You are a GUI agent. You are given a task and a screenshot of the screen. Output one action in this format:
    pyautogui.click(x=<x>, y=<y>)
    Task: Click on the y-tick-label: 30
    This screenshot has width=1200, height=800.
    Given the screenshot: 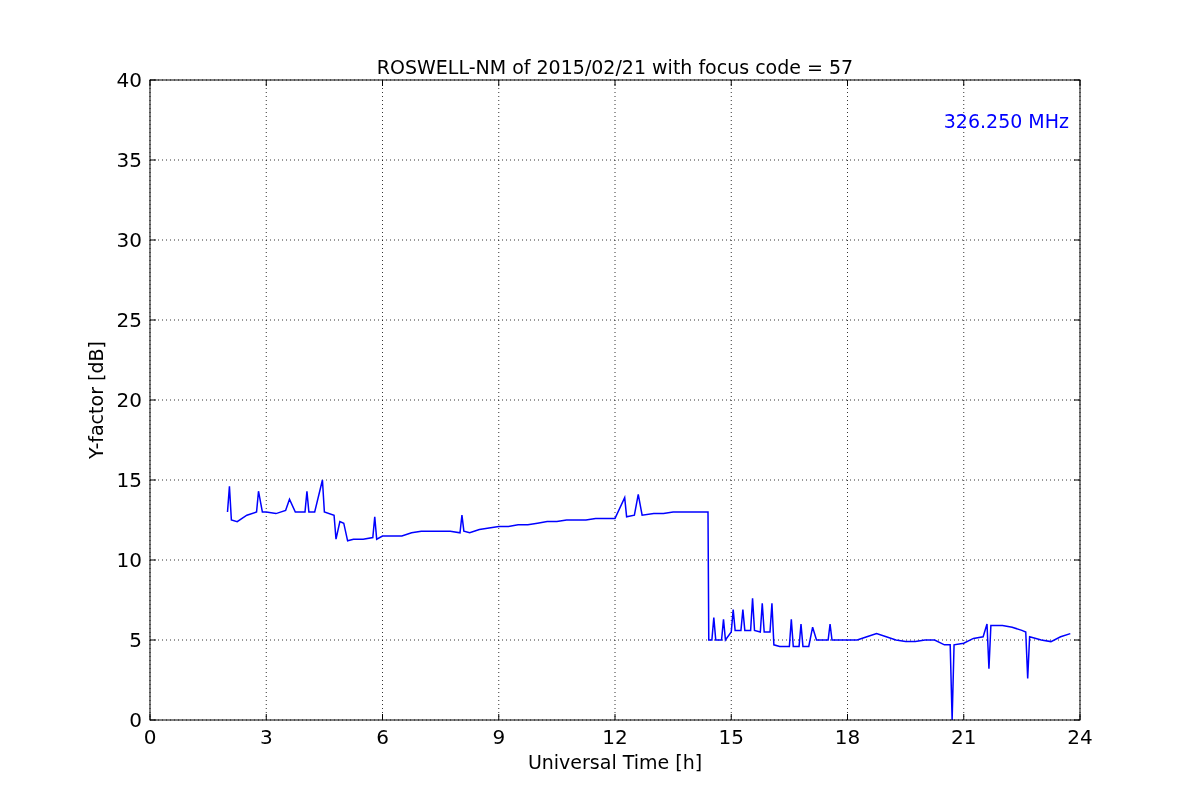 What is the action you would take?
    pyautogui.click(x=129, y=240)
    